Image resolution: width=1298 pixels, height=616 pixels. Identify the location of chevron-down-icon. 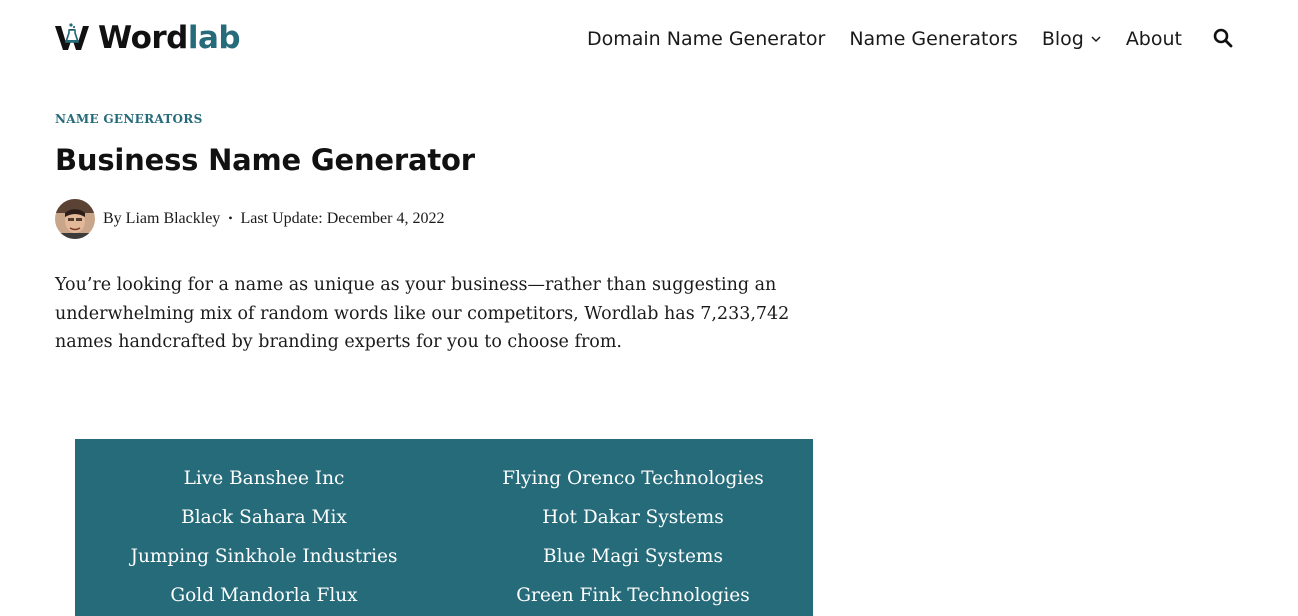
(1096, 39).